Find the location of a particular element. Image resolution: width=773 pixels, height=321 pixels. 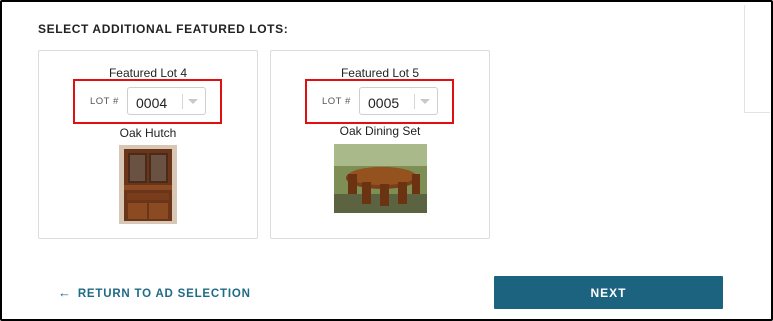

lot-number-value: 0004 is located at coordinates (152, 103).